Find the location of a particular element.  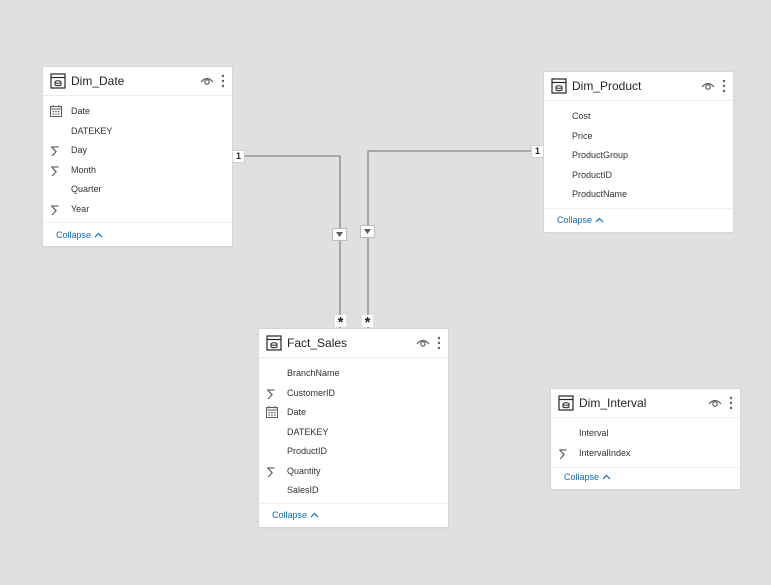

field-name: Interval is located at coordinates (594, 433).